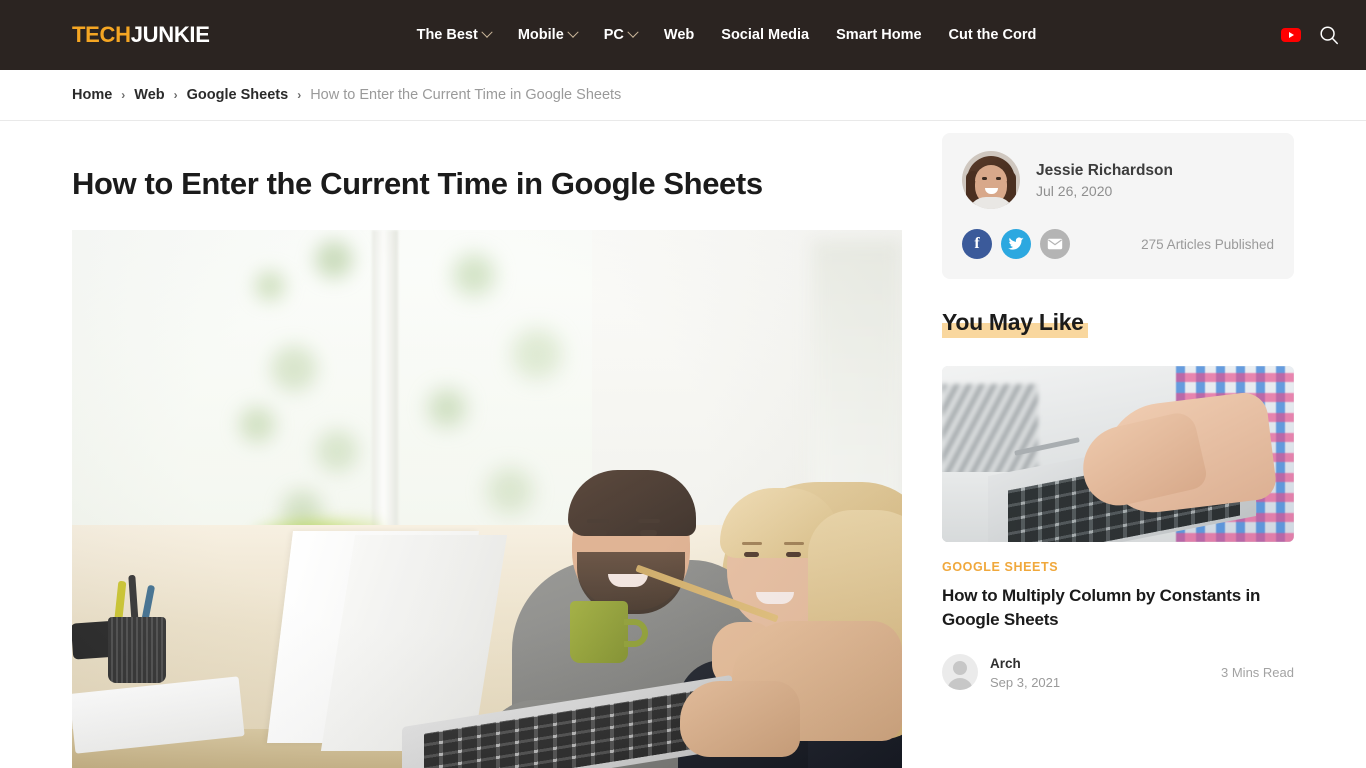  I want to click on nav-label: Social Media, so click(765, 34).